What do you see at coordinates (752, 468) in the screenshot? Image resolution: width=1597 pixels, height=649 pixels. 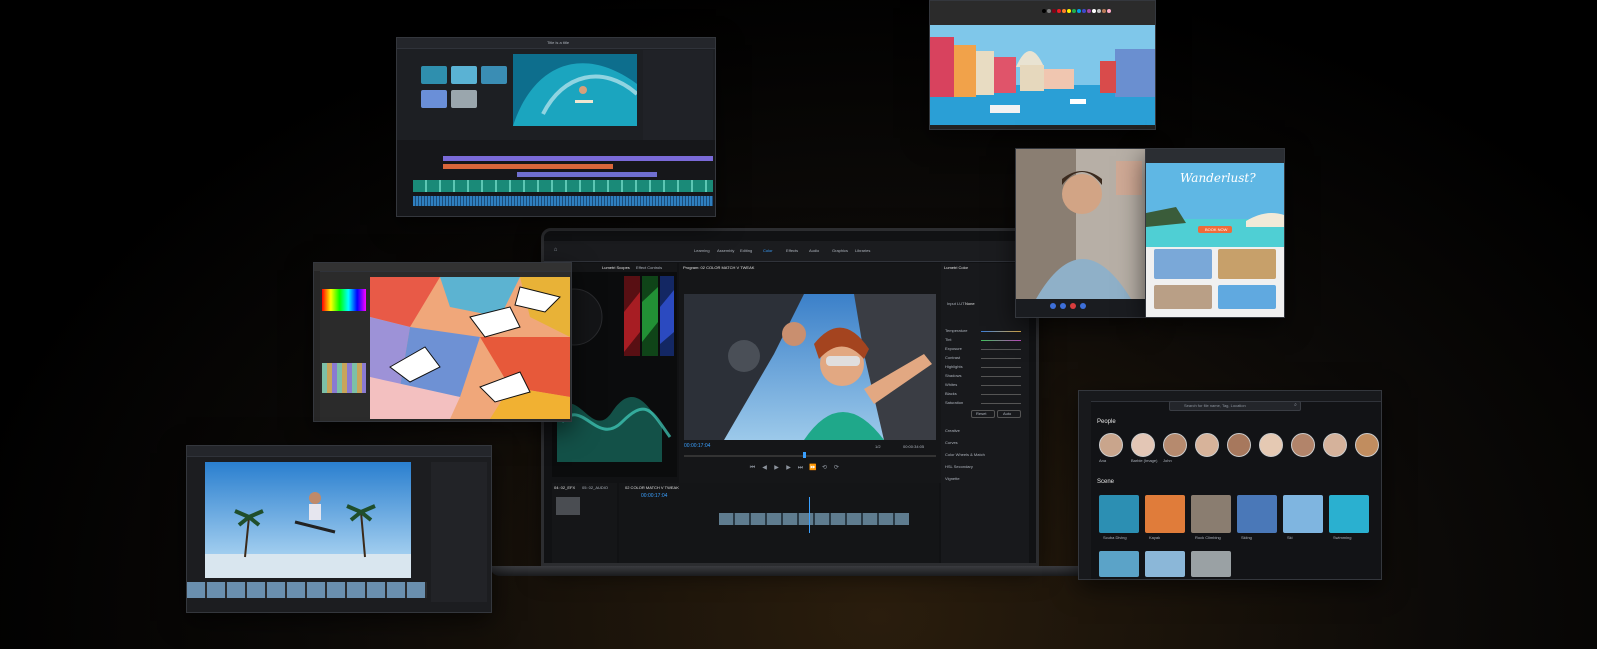 I see `transport-button-icon: ⏮` at bounding box center [752, 468].